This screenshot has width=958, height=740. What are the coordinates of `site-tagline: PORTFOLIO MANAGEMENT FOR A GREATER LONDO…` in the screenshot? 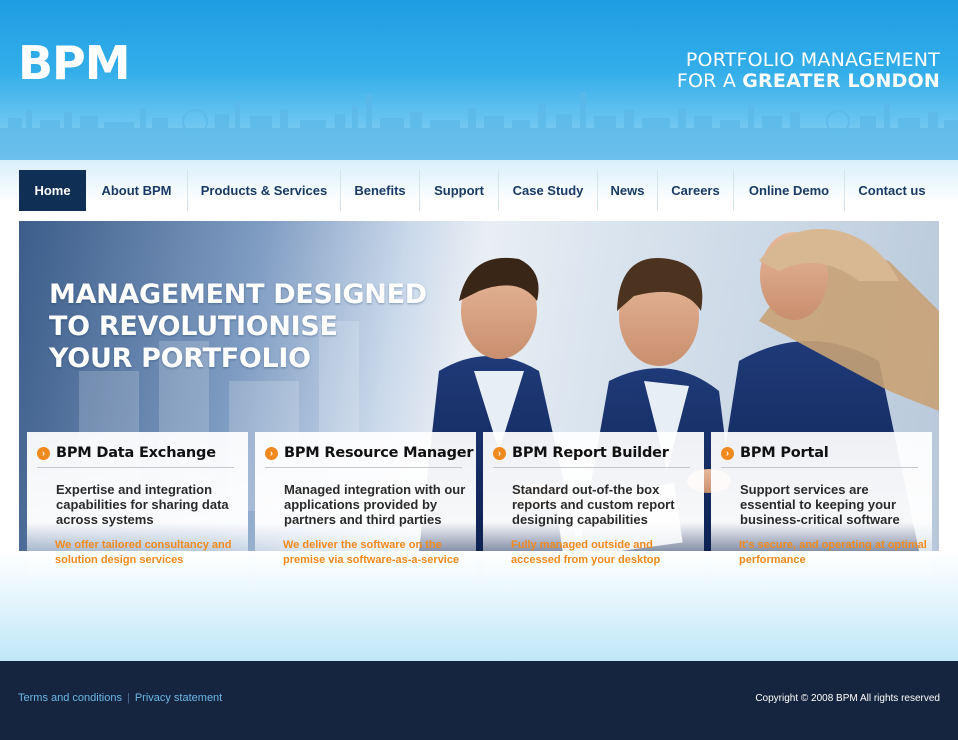 It's located at (808, 71).